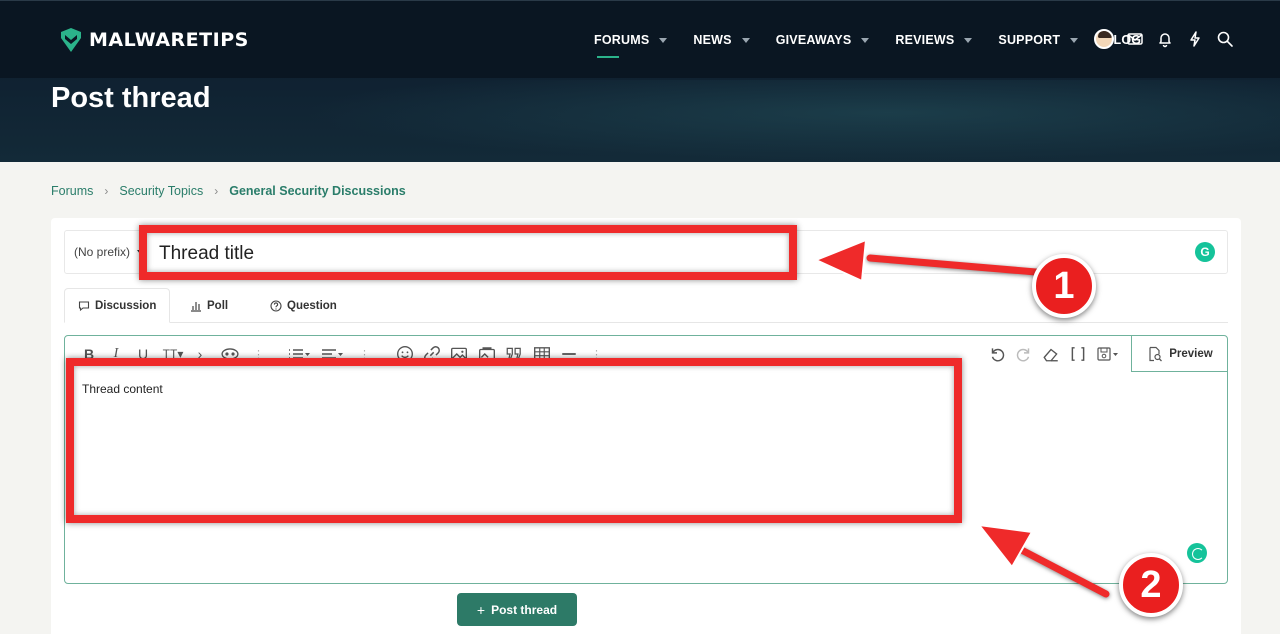 This screenshot has width=1280, height=634. I want to click on prefix-select: (No prefix), so click(109, 252).